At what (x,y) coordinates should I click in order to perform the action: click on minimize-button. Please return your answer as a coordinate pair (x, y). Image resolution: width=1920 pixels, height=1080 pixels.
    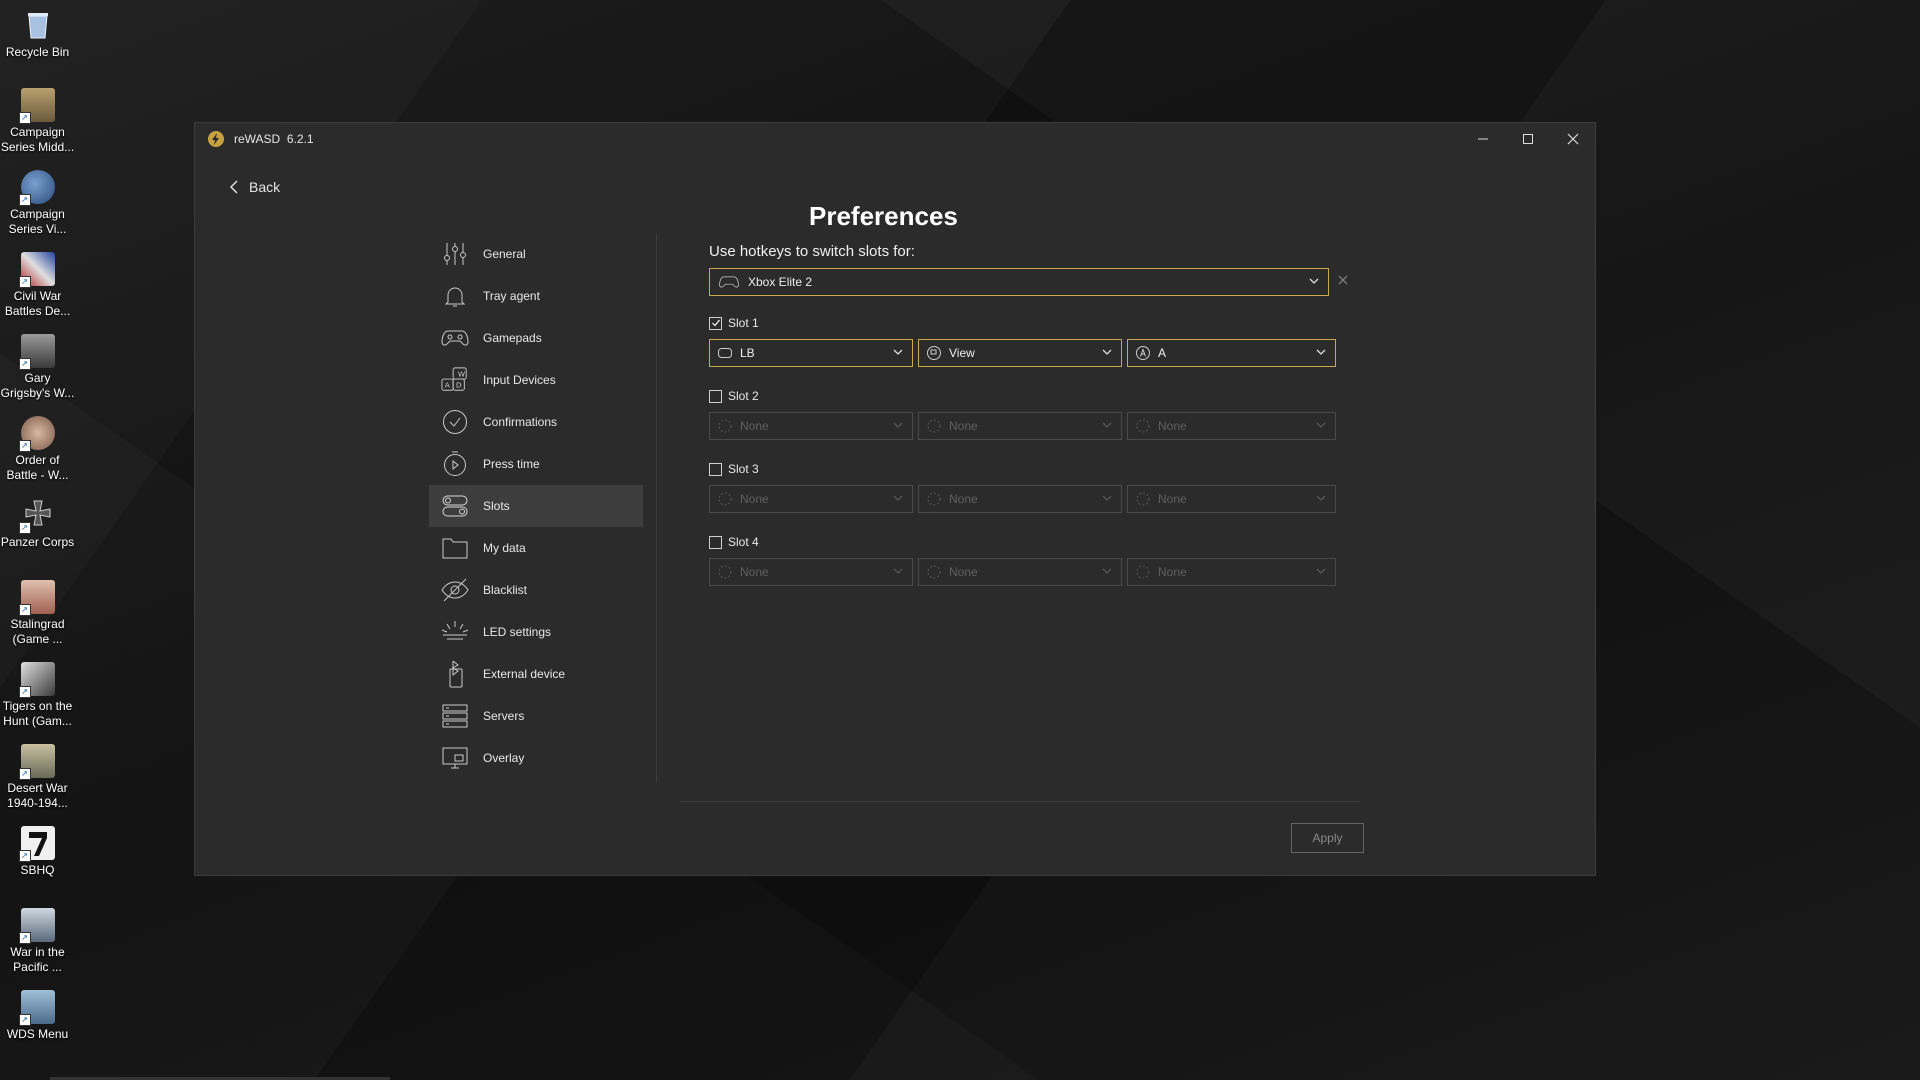
    Looking at the image, I should click on (1482, 139).